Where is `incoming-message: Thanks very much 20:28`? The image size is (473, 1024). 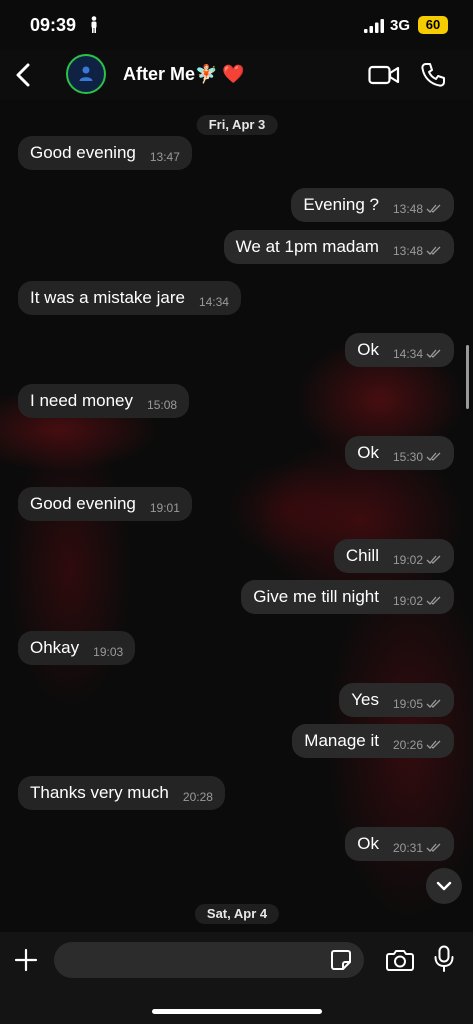
incoming-message: Thanks very much 20:28 is located at coordinates (121, 793).